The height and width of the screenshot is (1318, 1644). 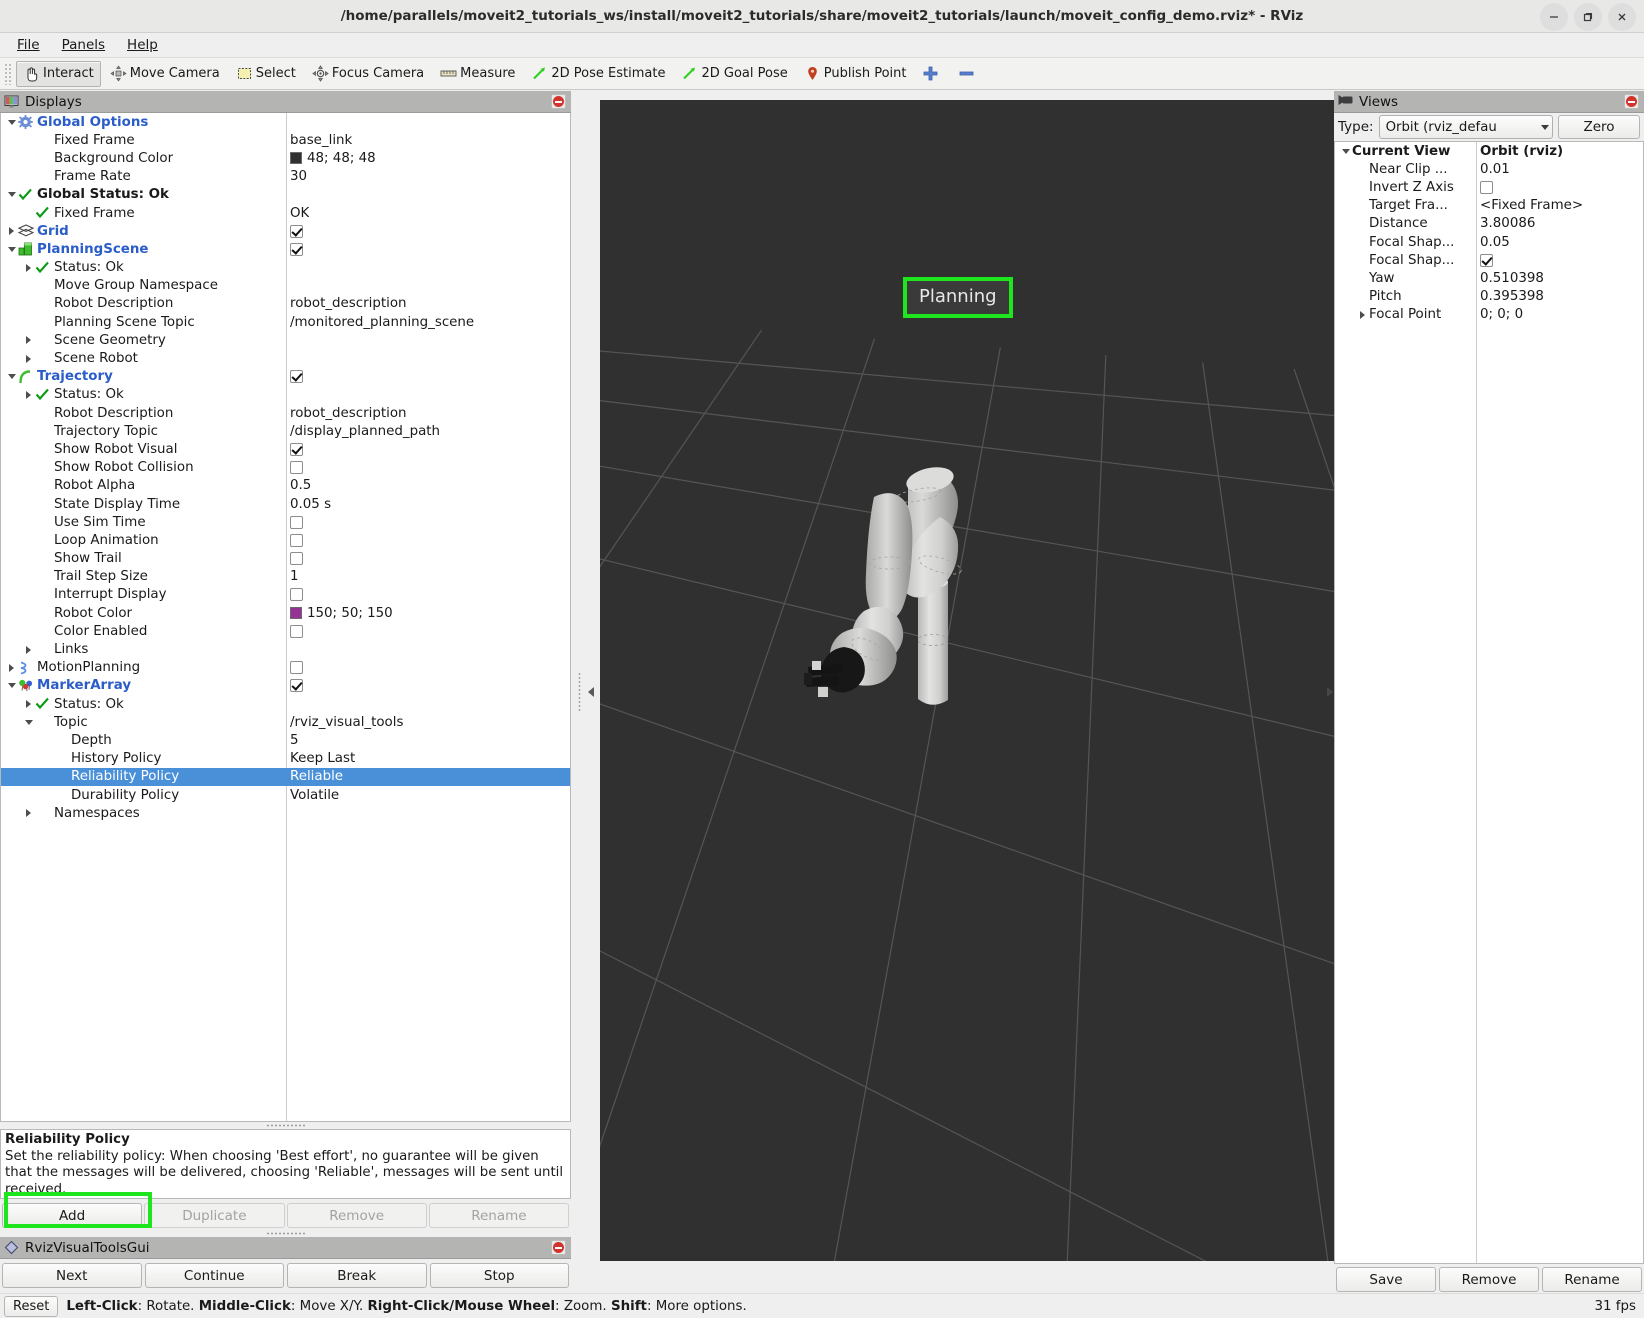 What do you see at coordinates (285, 577) in the screenshot?
I see `table-row: Trail Step Size 1` at bounding box center [285, 577].